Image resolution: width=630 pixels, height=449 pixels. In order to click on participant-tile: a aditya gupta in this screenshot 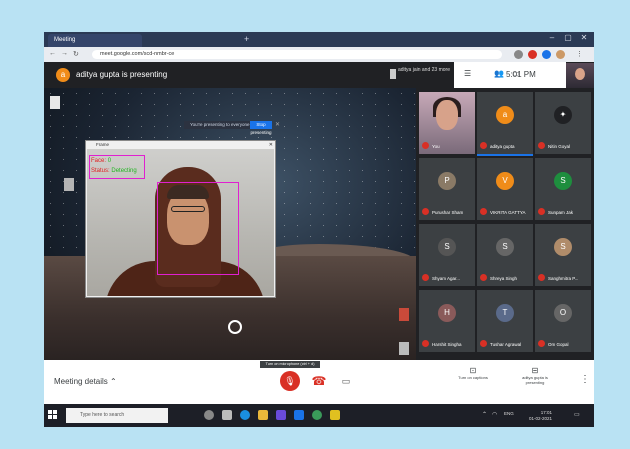, I will do `click(505, 124)`.